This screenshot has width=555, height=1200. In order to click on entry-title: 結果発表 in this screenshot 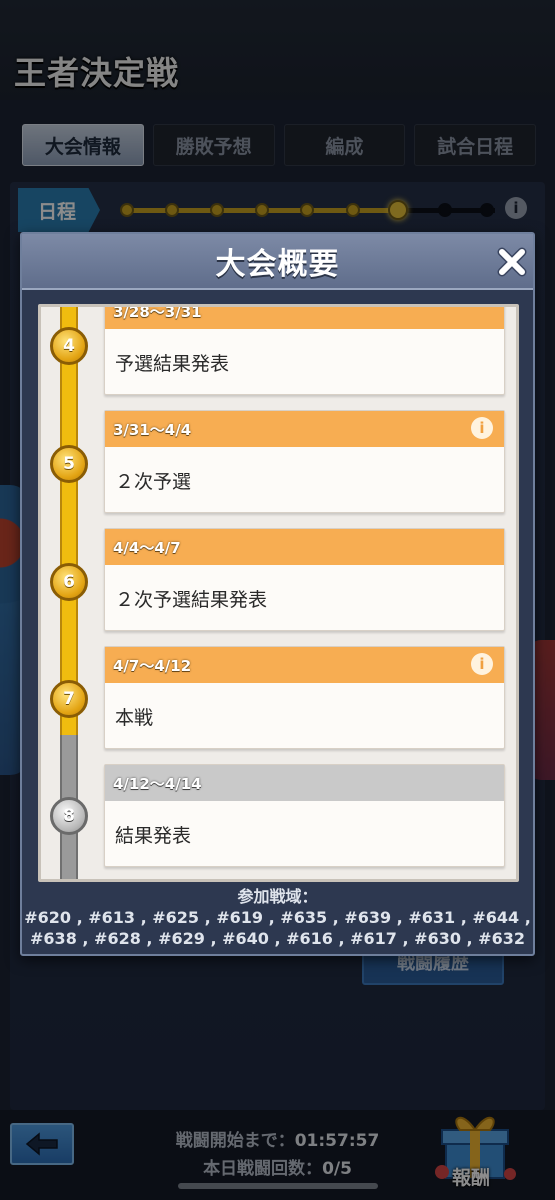, I will do `click(153, 836)`.